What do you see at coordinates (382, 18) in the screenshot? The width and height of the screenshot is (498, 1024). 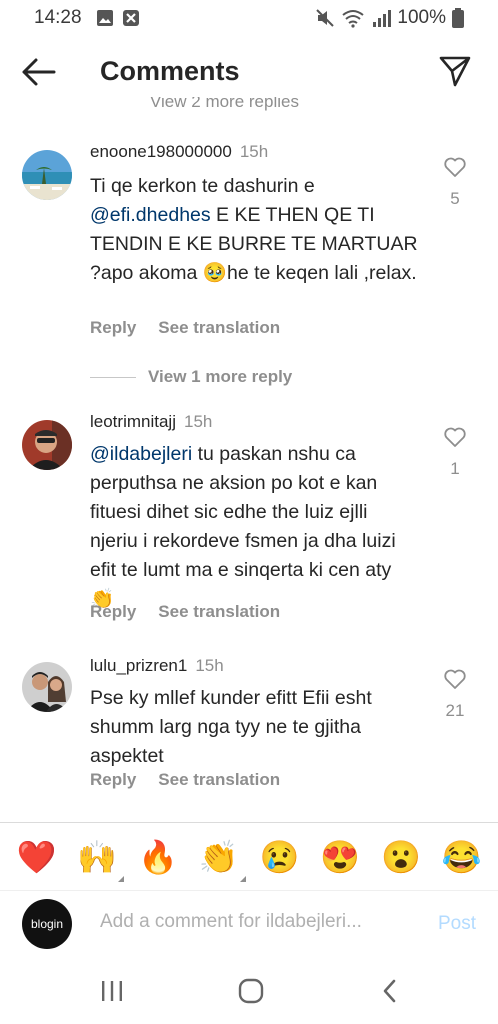 I see `signal-icon` at bounding box center [382, 18].